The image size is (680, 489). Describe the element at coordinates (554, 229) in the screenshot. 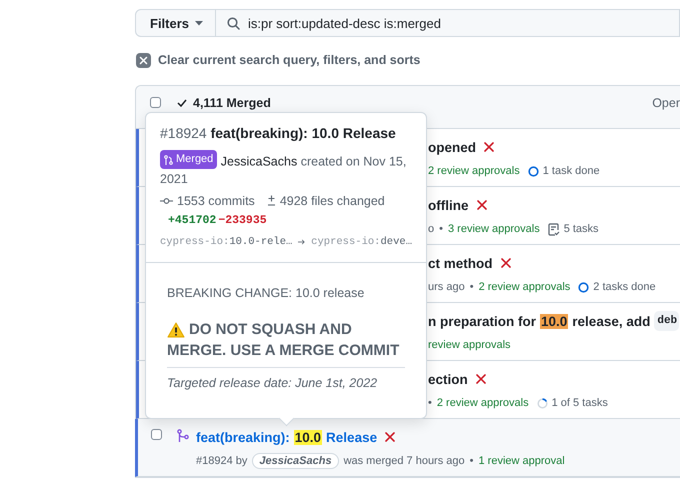

I see `checklist-icon` at that location.